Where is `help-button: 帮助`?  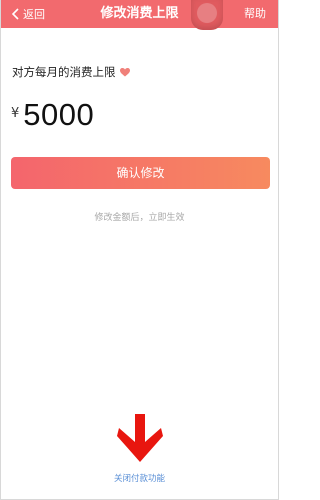
help-button: 帮助 is located at coordinates (255, 14).